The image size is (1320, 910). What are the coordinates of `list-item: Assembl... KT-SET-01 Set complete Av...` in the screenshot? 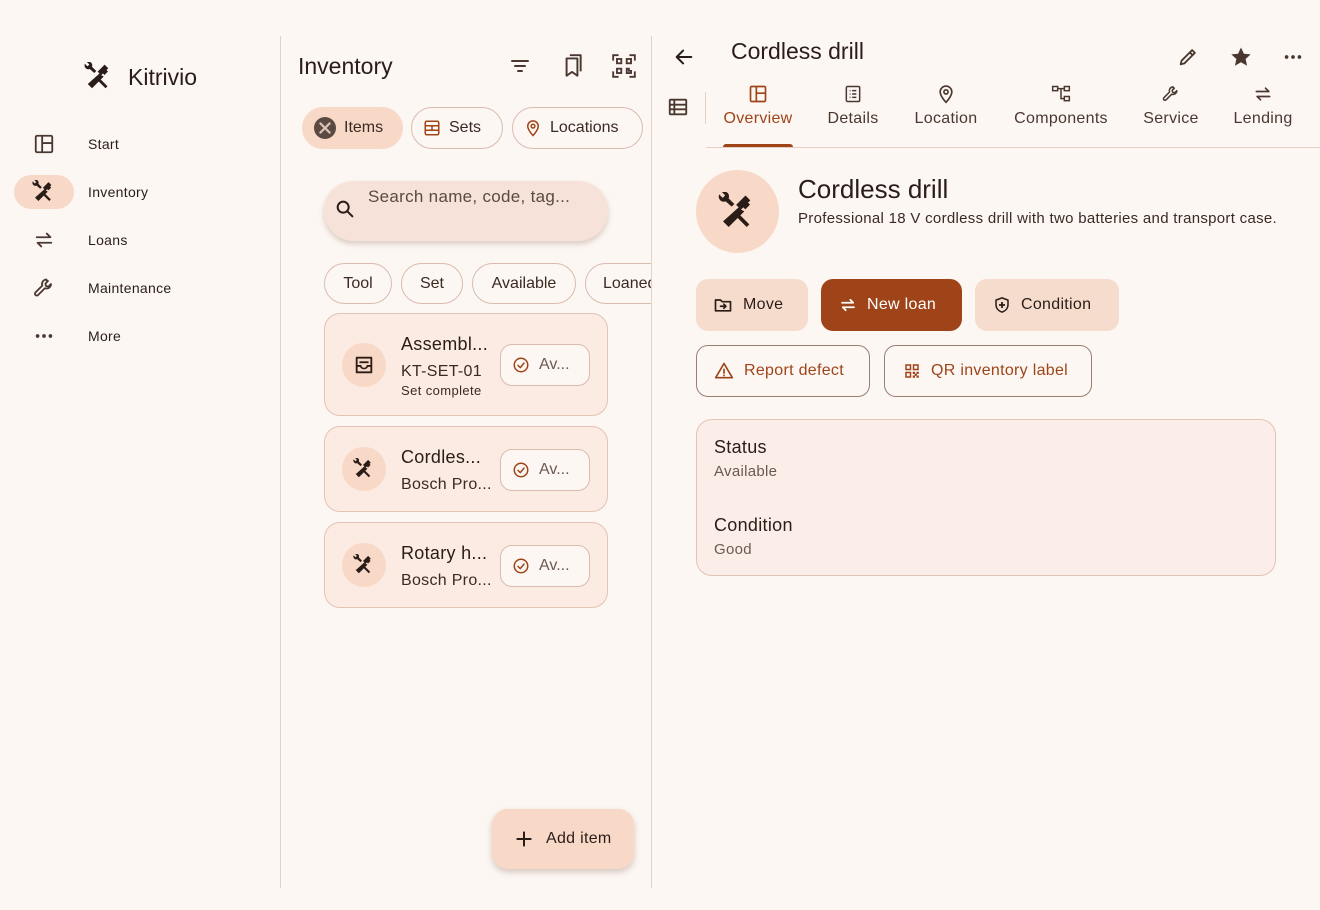 It's located at (466, 364).